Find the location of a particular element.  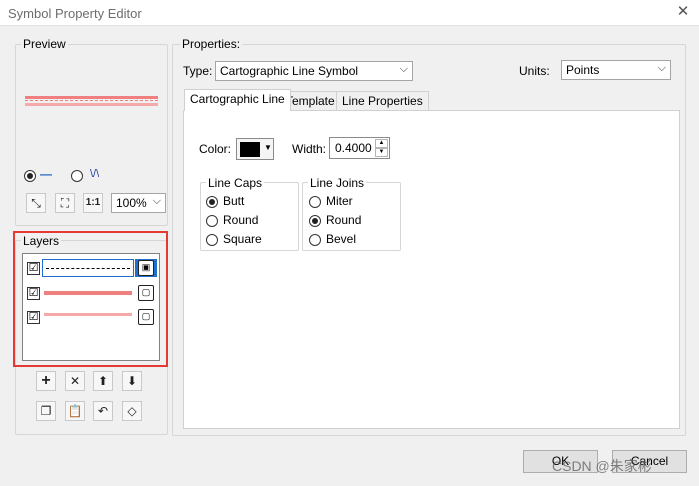

lock-icon: ▣ is located at coordinates (146, 268).